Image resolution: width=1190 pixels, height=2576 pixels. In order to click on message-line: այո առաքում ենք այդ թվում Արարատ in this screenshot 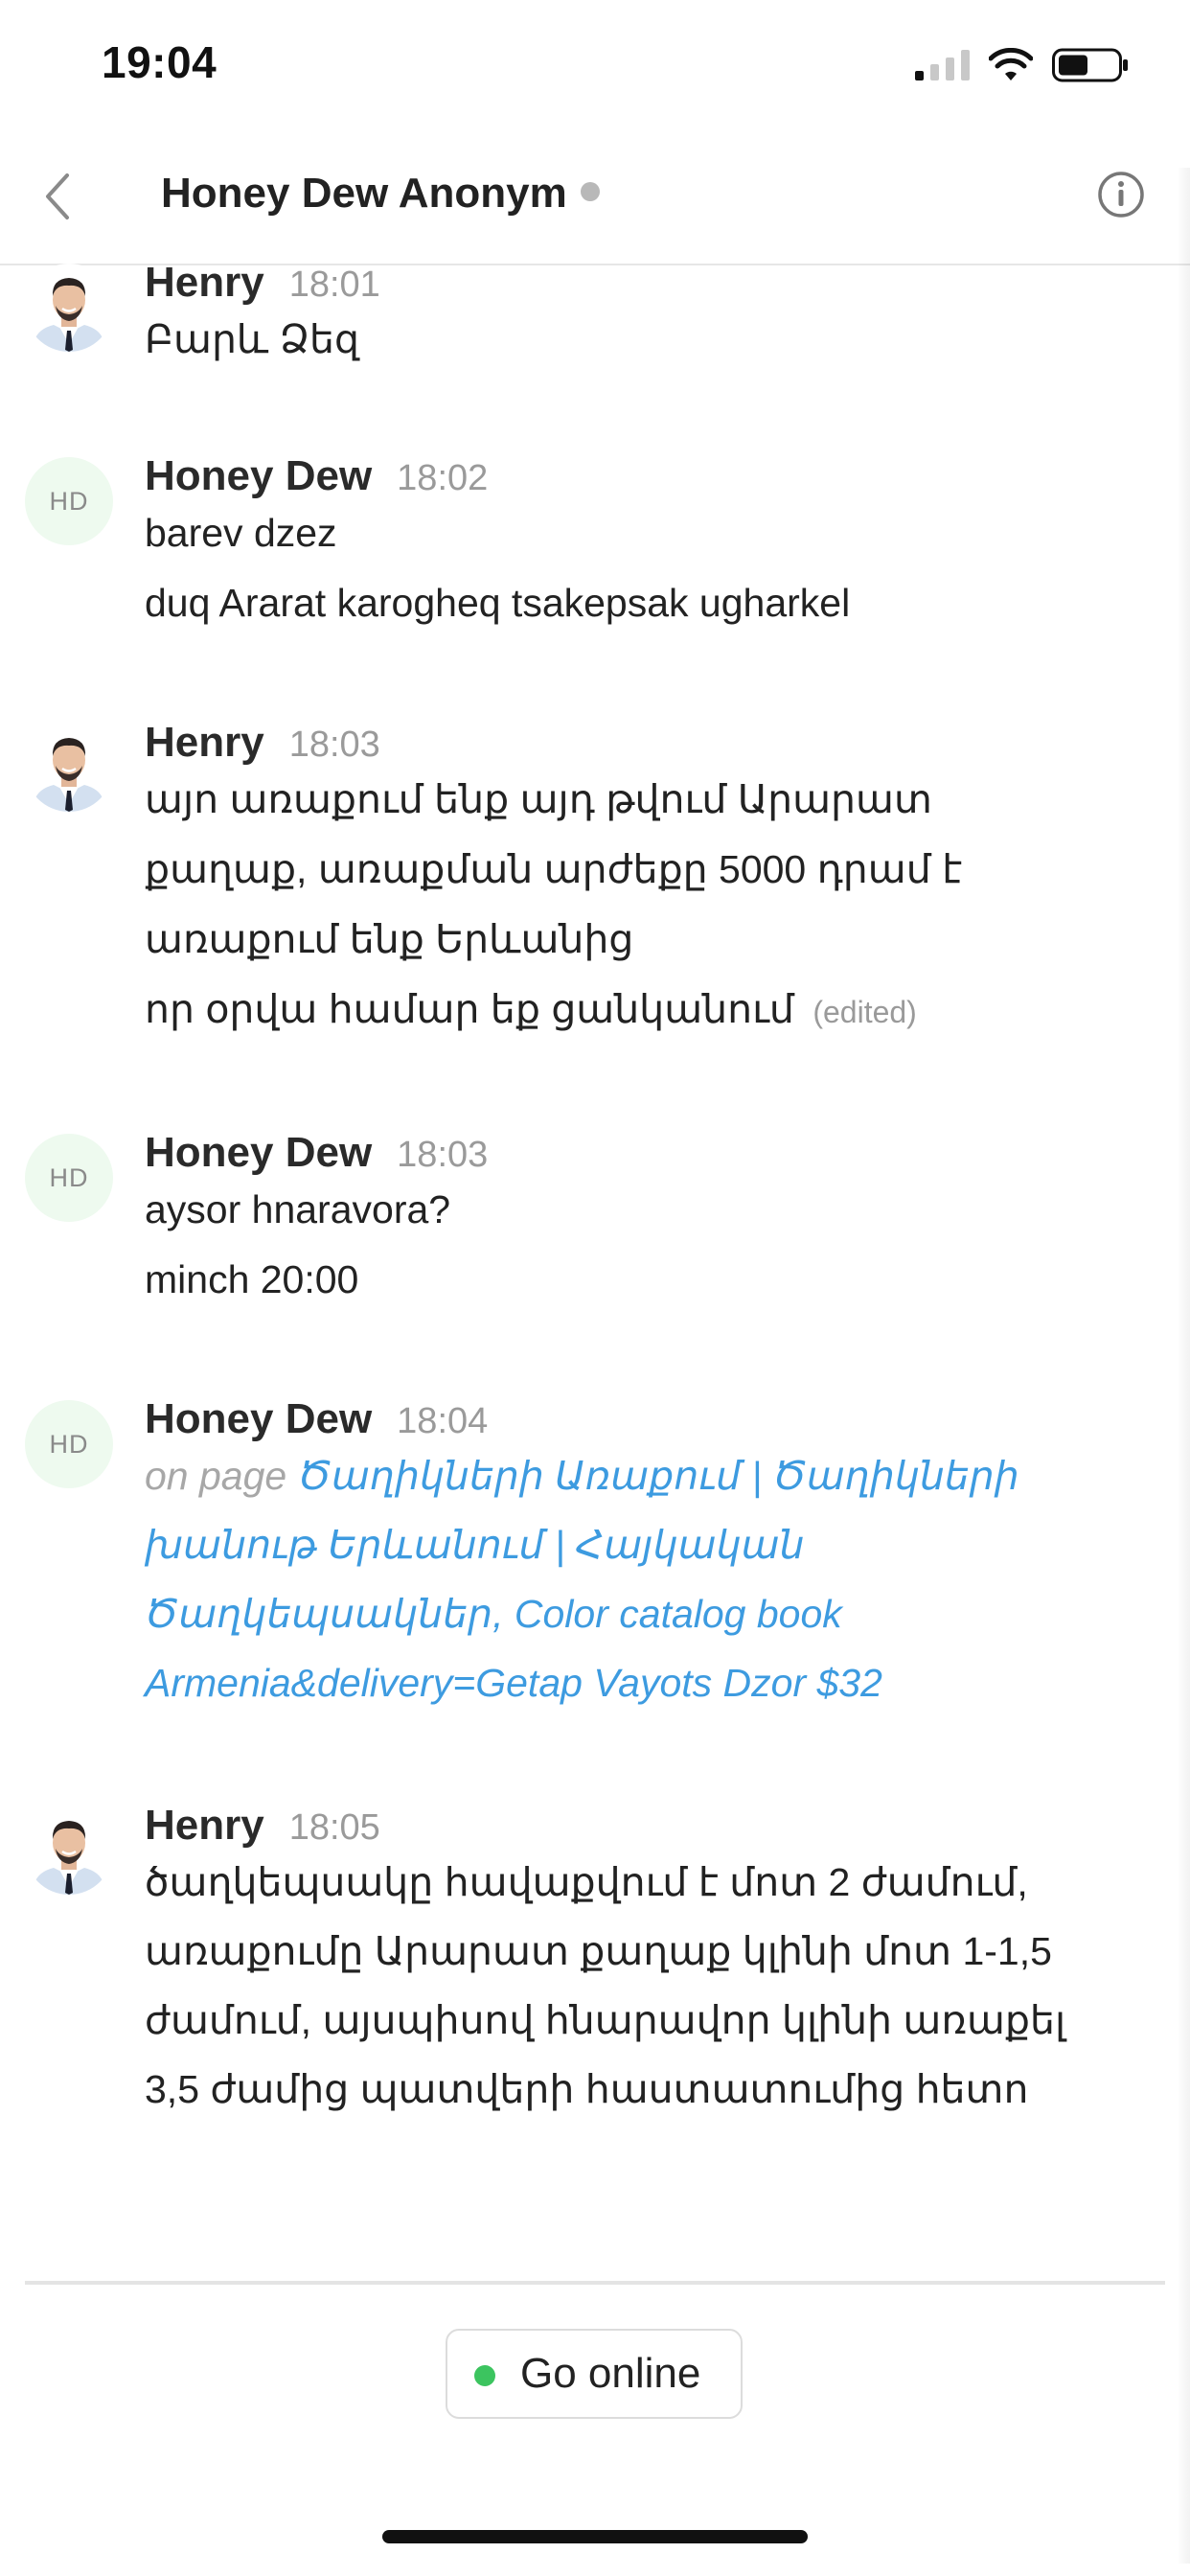, I will do `click(539, 799)`.